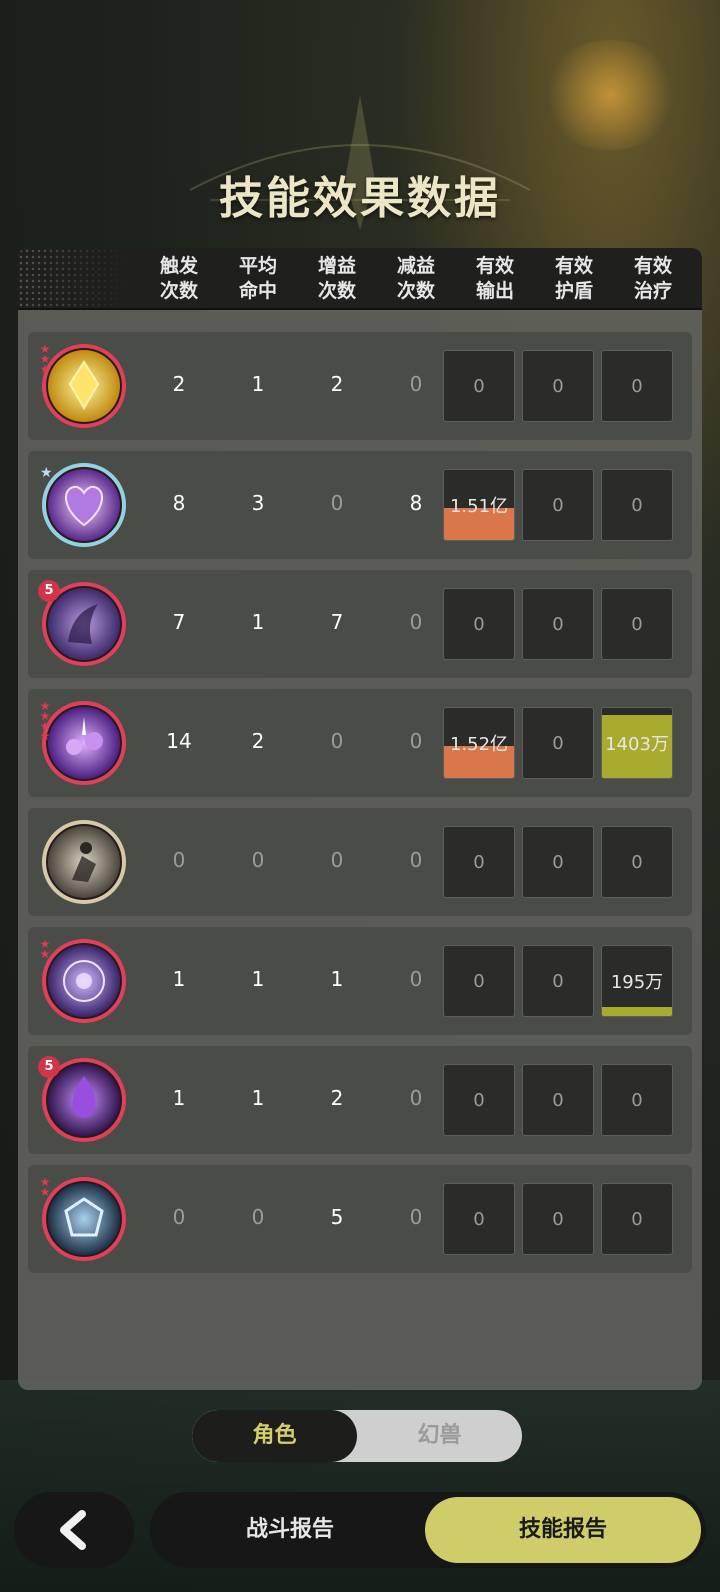 This screenshot has height=1592, width=720. Describe the element at coordinates (360, 743) in the screenshot. I see `table-row: ★ ★ ★ ★ 14 2 0 0 1.52亿 0 1403万` at that location.